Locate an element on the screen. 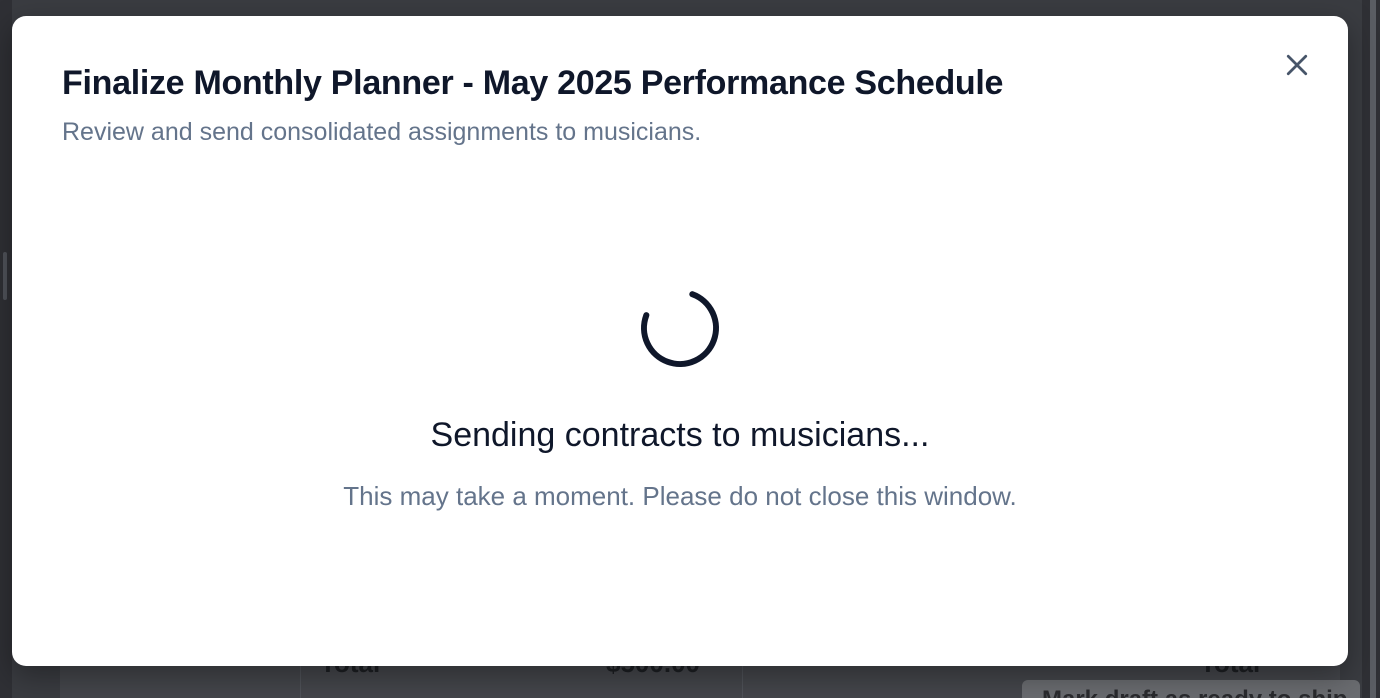 The width and height of the screenshot is (1380, 698). background-scrollbar is located at coordinates (1373, 349).